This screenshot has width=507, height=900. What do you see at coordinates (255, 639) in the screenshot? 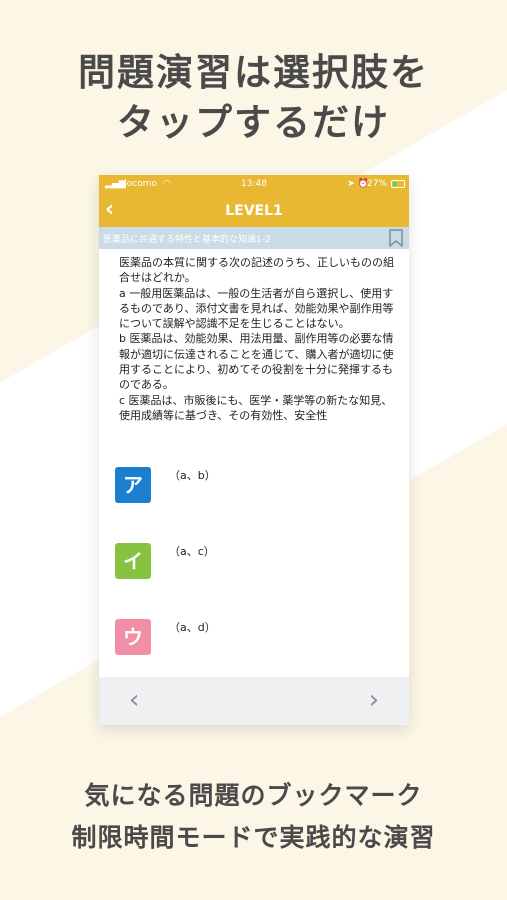
I see `choice-u: ウ （a、d）` at bounding box center [255, 639].